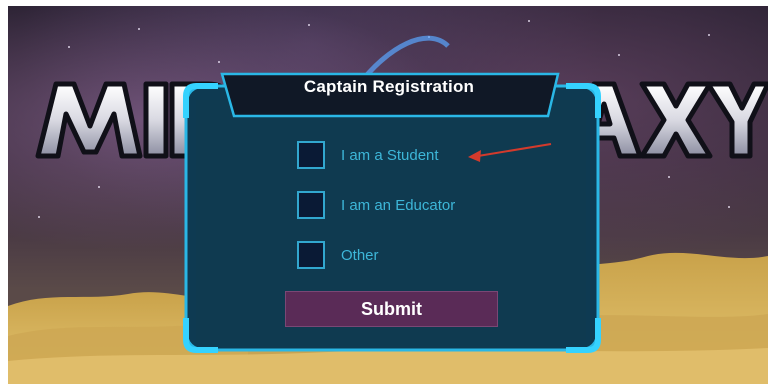 This screenshot has width=778, height=392. What do you see at coordinates (311, 205) in the screenshot?
I see `educator-checkbox` at bounding box center [311, 205].